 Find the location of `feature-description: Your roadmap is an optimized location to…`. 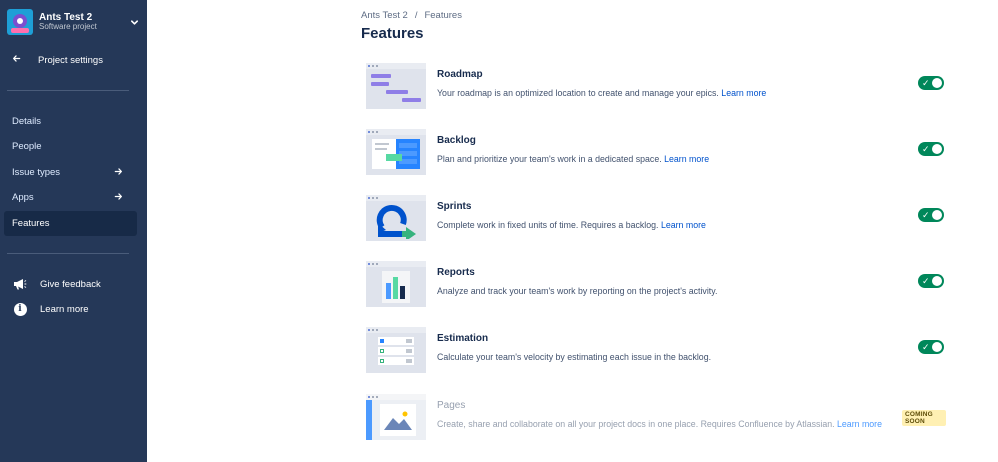

feature-description: Your roadmap is an optimized location to… is located at coordinates (602, 93).